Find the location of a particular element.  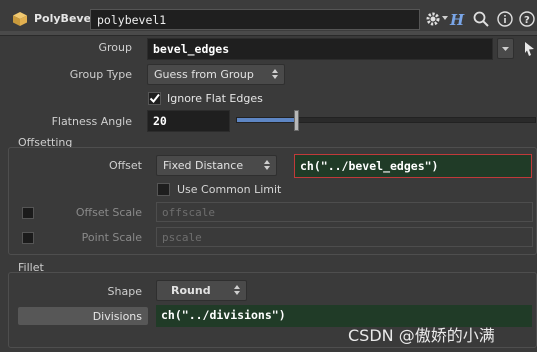

offset-scale-label: Offset Scale is located at coordinates (108, 212).